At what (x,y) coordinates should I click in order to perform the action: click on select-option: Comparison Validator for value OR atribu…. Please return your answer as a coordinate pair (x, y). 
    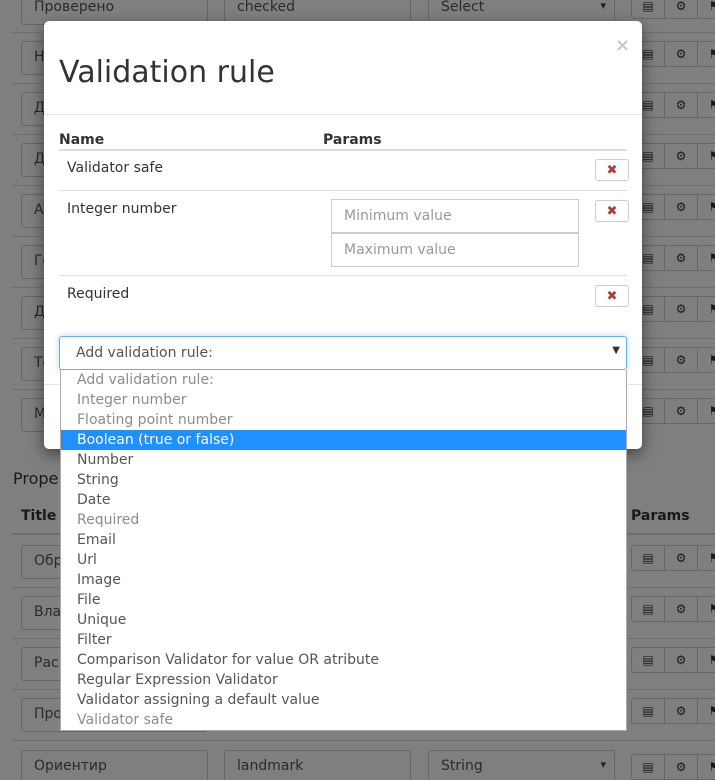
    Looking at the image, I should click on (343, 660).